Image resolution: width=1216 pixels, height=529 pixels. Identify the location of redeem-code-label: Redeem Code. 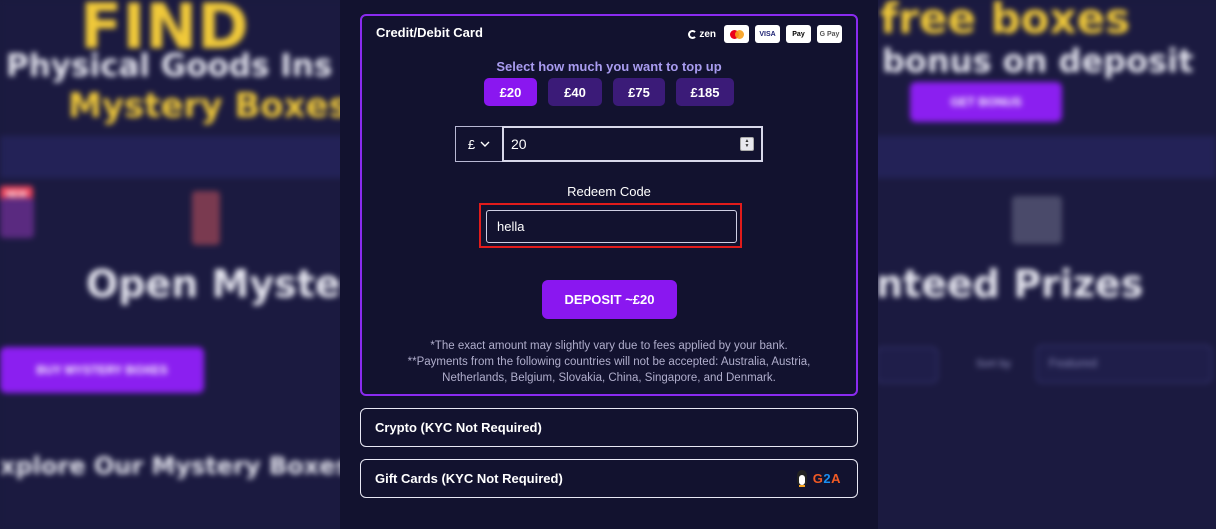
(609, 191).